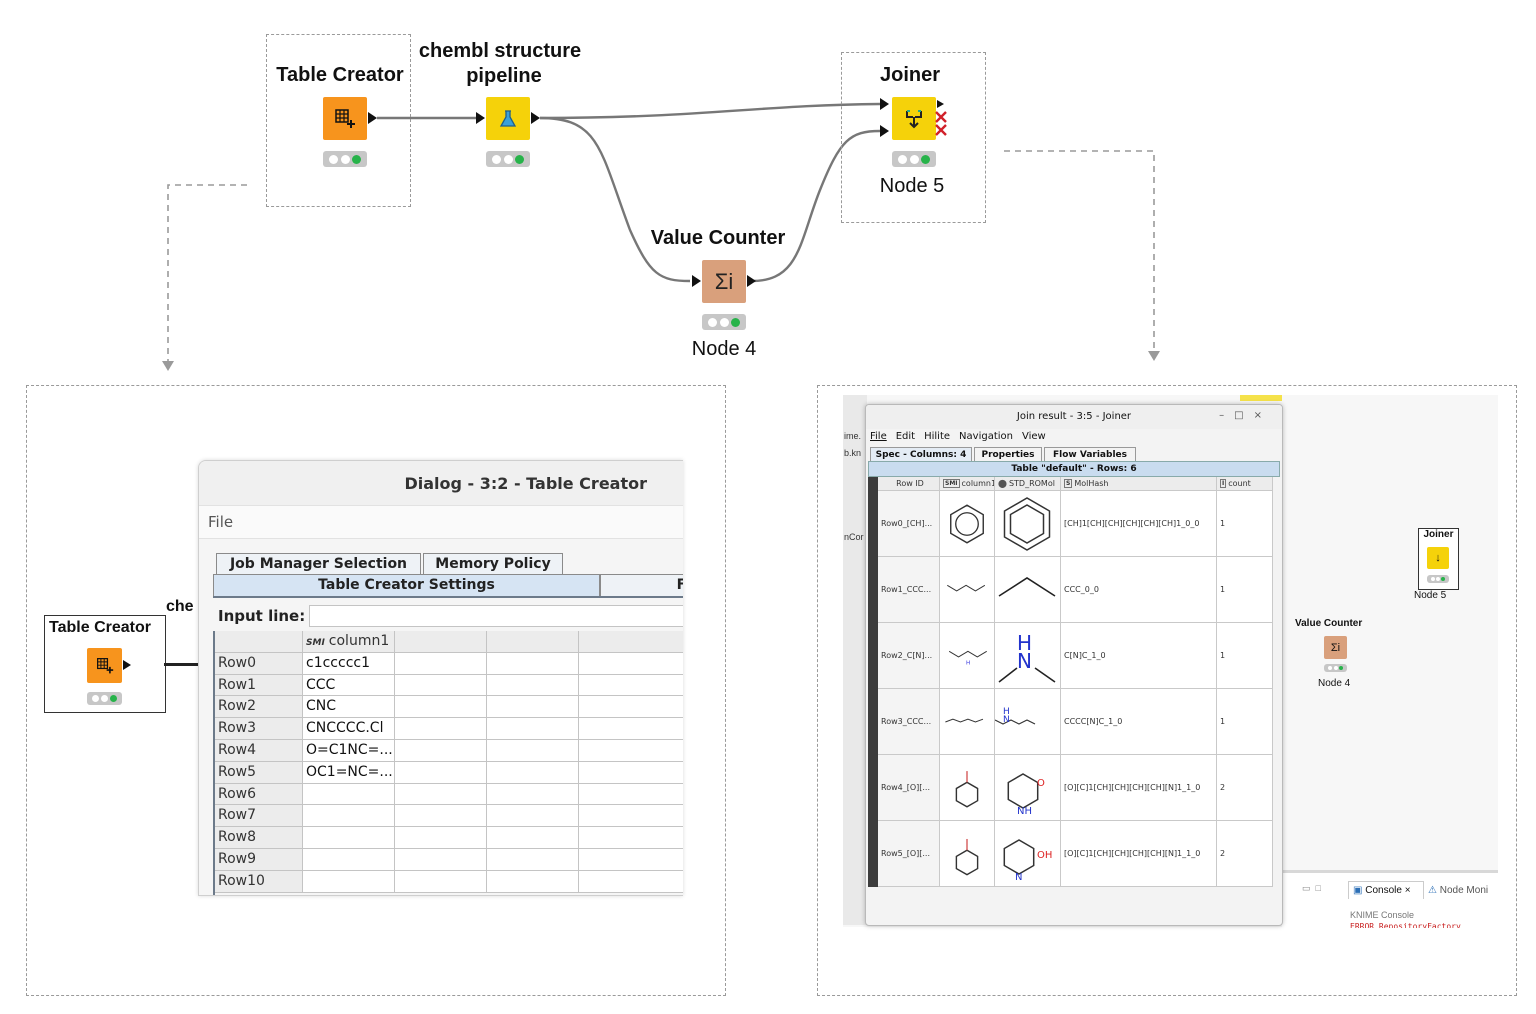 This screenshot has width=1536, height=1014. I want to click on molecule-structure: O NH, so click(1028, 788).